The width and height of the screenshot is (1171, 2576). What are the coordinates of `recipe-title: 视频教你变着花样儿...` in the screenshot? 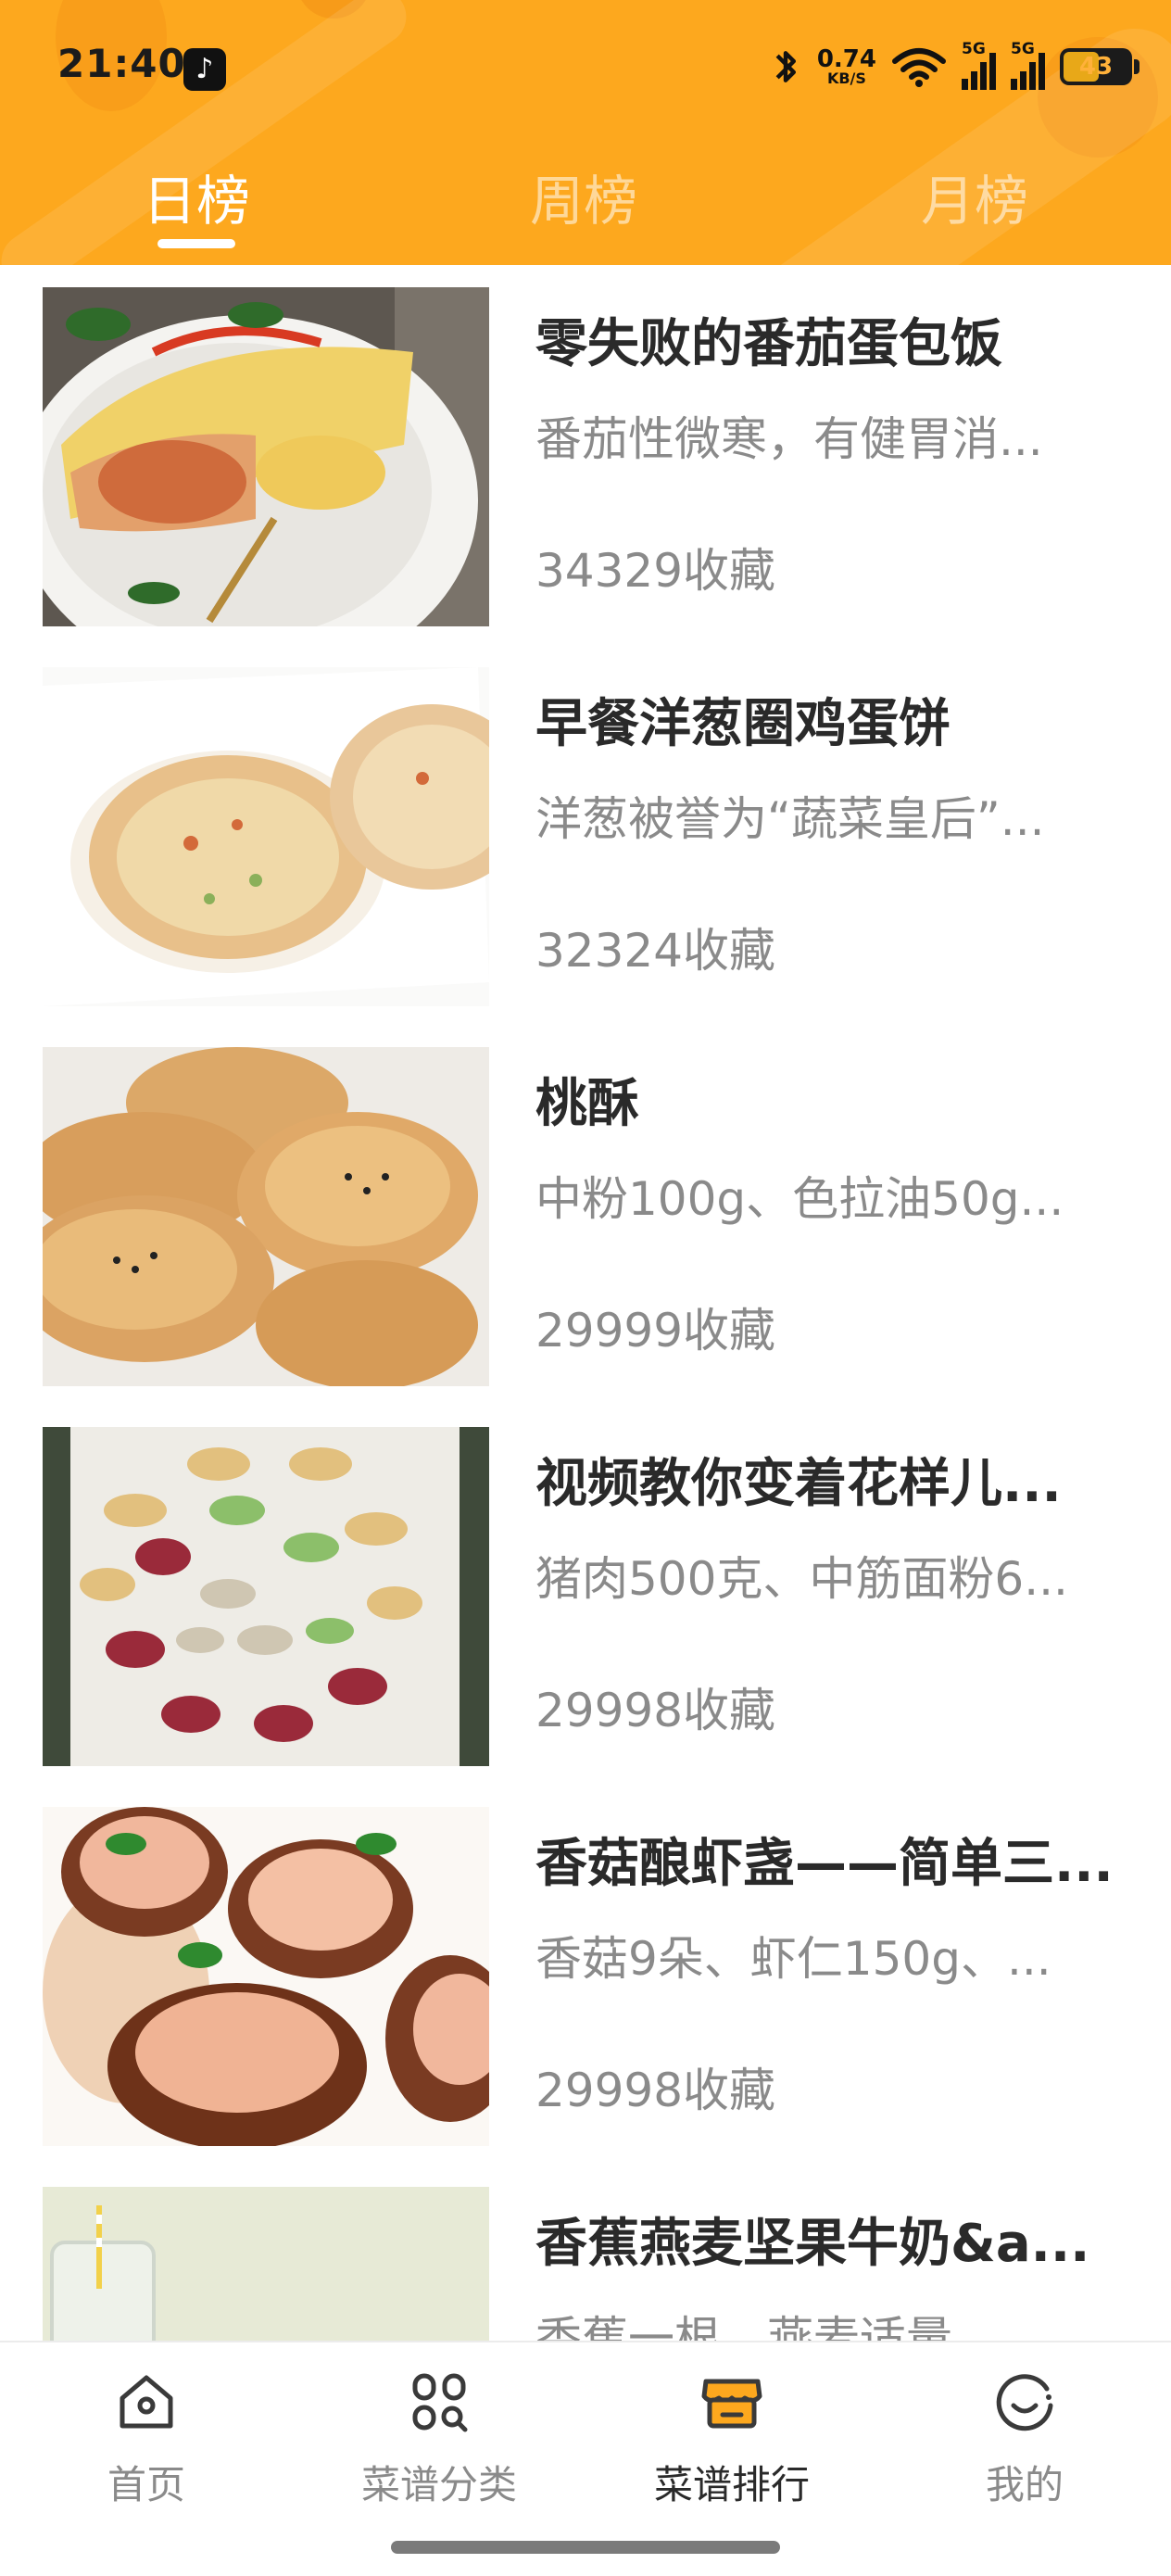 It's located at (799, 1484).